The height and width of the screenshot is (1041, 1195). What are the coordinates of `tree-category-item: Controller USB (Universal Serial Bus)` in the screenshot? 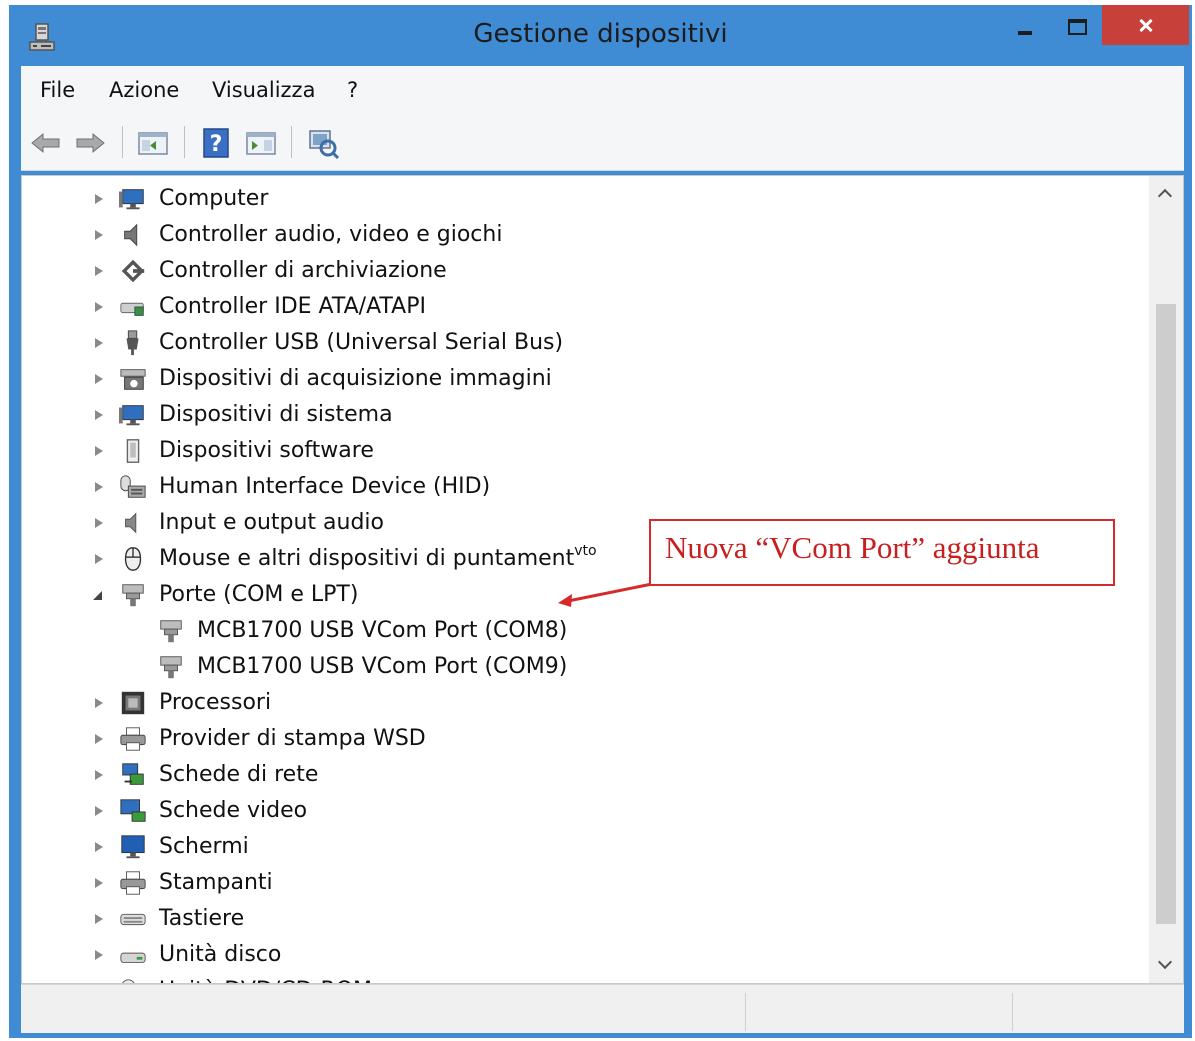 It's located at (572, 343).